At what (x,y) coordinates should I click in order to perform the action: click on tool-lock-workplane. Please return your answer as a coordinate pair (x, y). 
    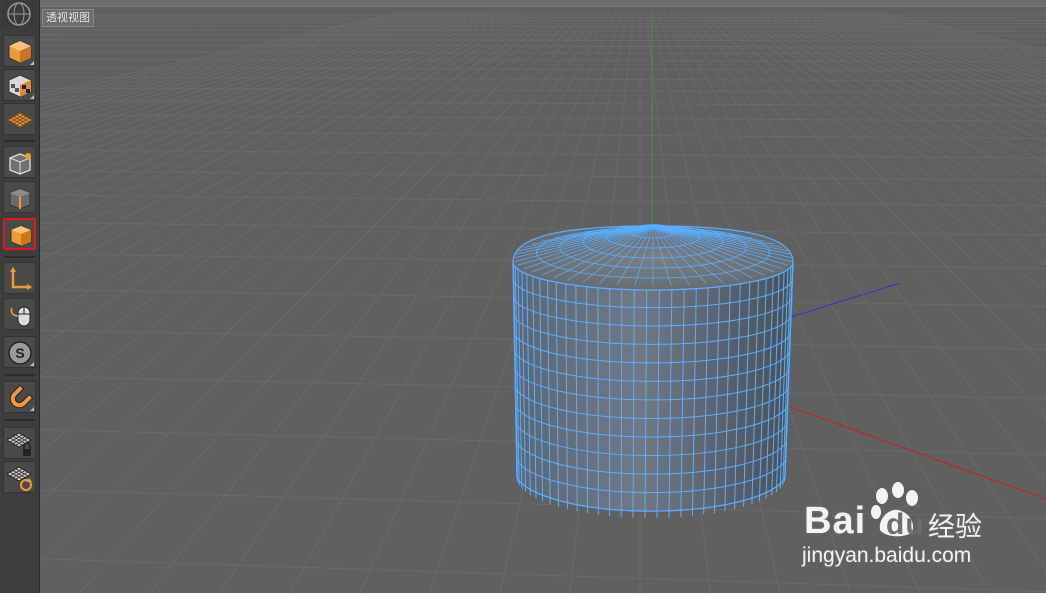
    Looking at the image, I should click on (19, 443).